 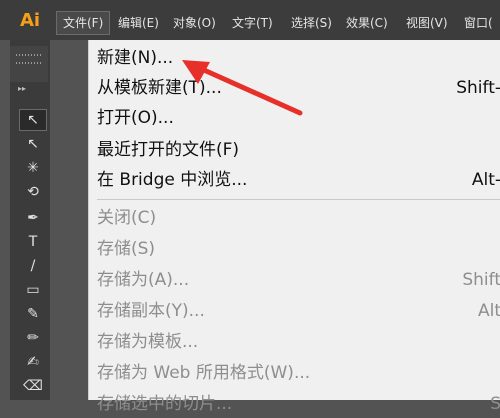 I want to click on magic-wand-tool-icon: ✳, so click(x=33, y=168).